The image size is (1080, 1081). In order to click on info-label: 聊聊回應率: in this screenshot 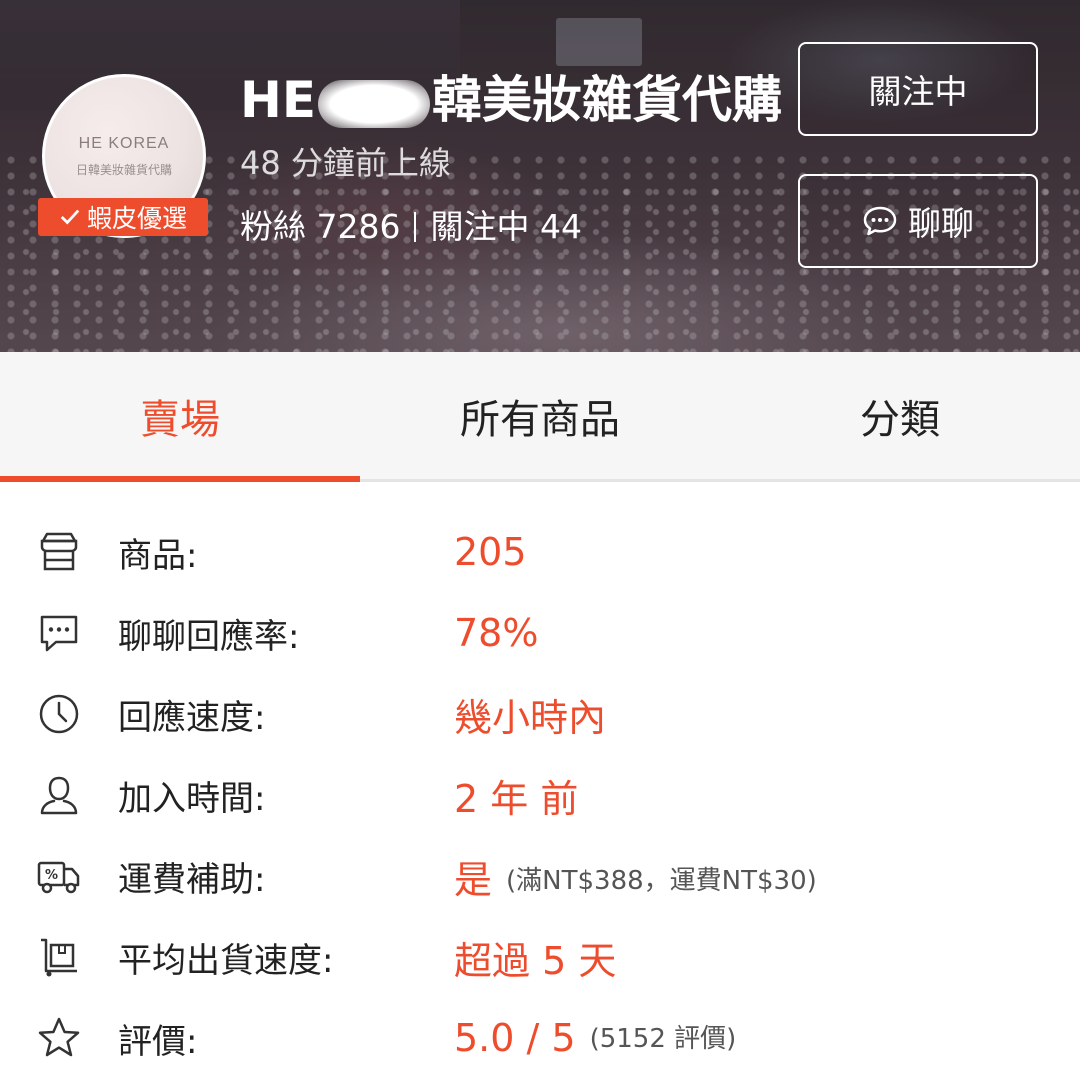, I will do `click(209, 636)`.